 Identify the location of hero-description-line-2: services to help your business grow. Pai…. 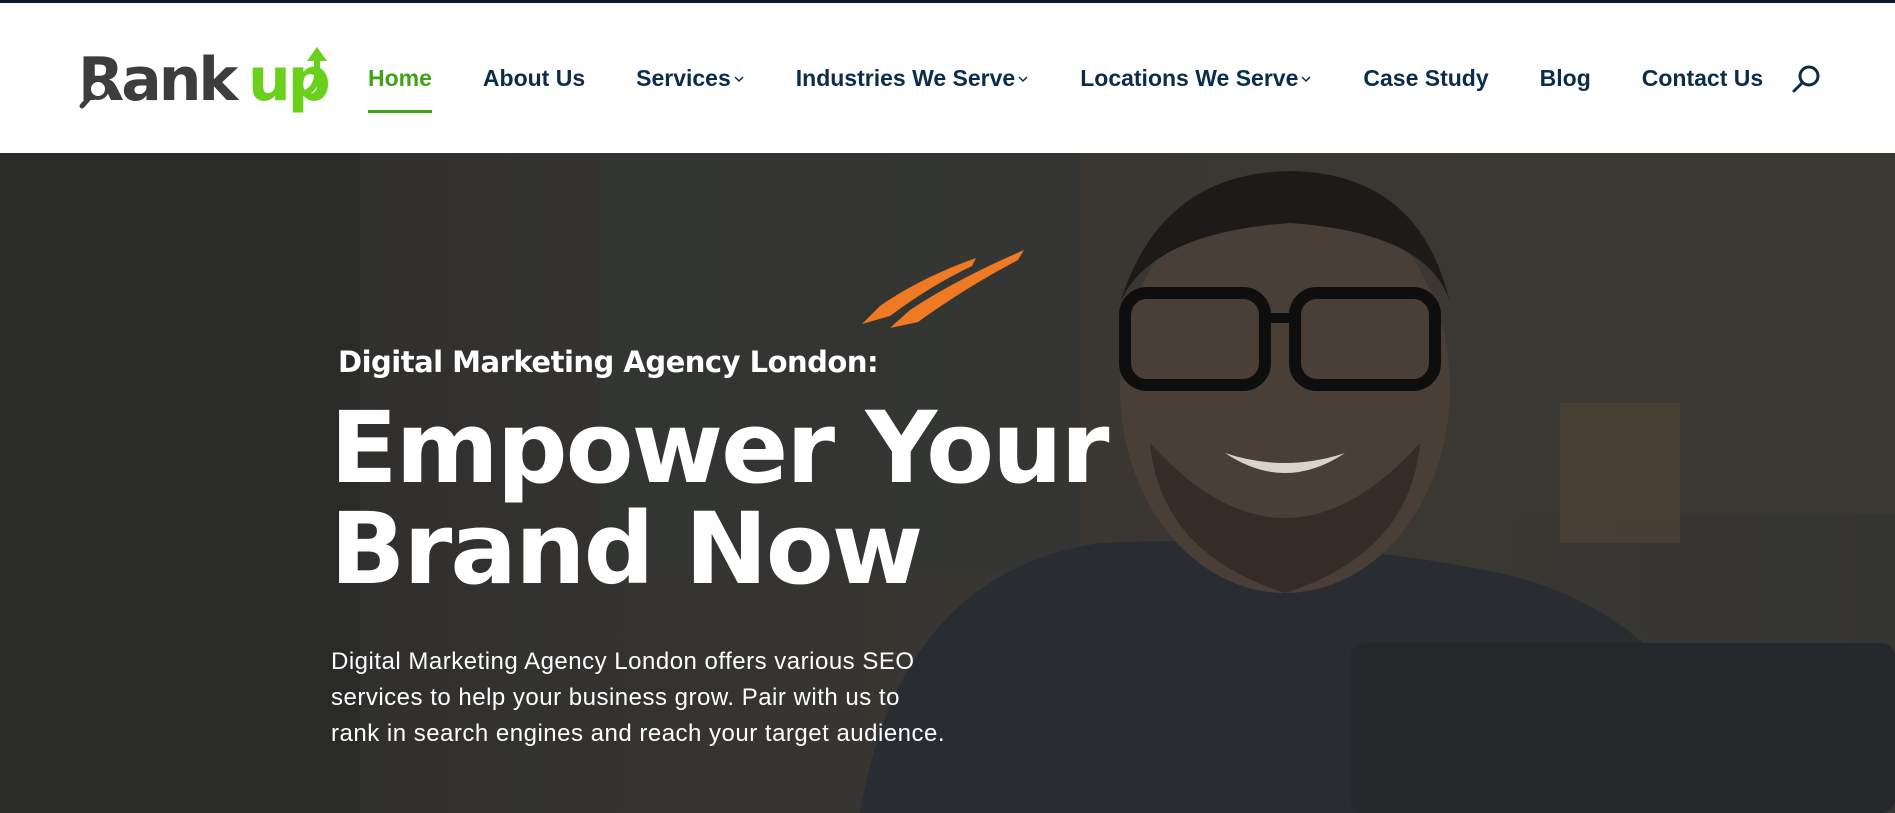
(615, 697).